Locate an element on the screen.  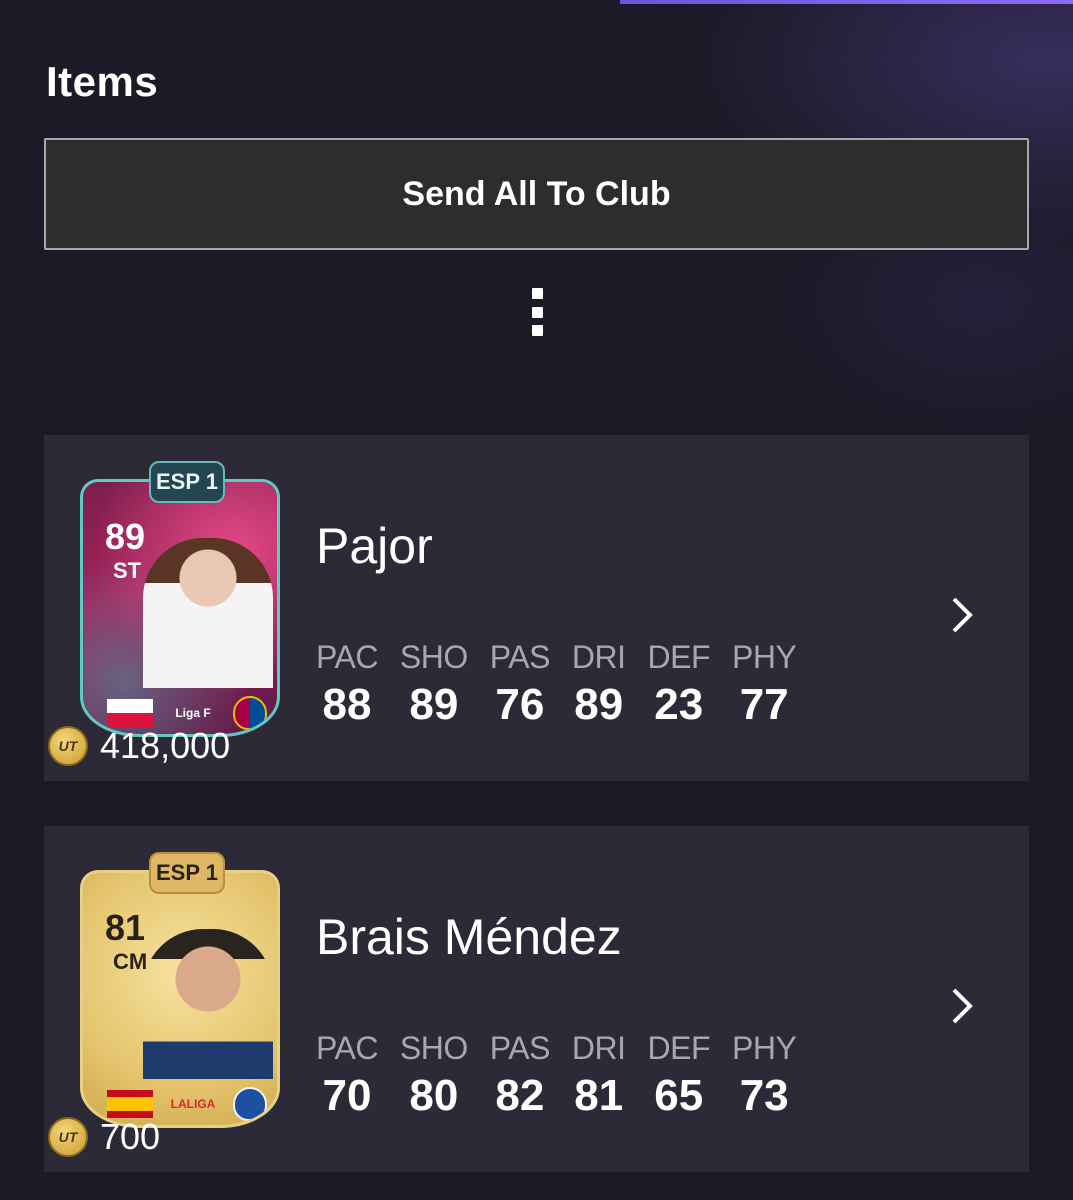
stat-def: DEF 65 is located at coordinates (679, 1075).